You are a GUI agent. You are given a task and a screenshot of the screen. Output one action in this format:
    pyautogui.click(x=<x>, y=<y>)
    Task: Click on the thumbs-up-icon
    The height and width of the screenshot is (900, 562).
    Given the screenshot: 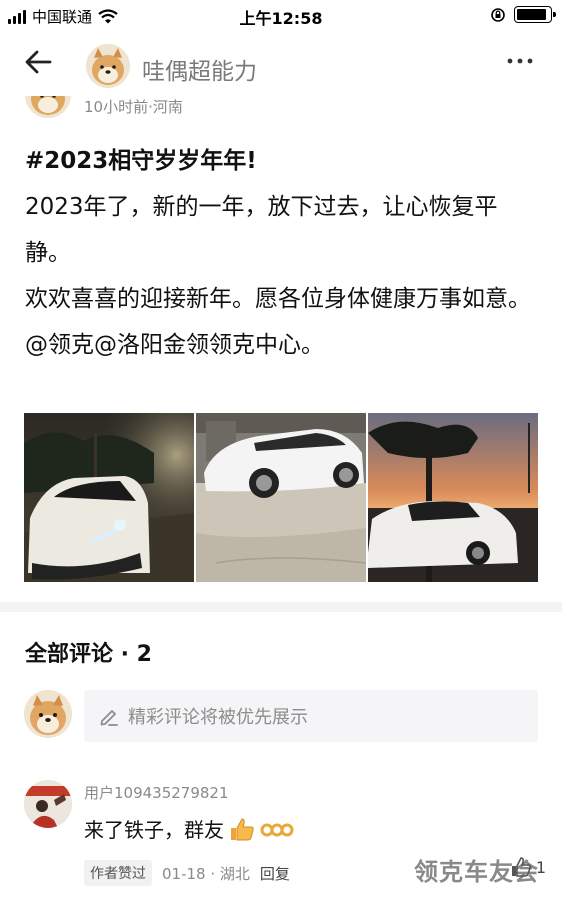 What is the action you would take?
    pyautogui.click(x=521, y=867)
    